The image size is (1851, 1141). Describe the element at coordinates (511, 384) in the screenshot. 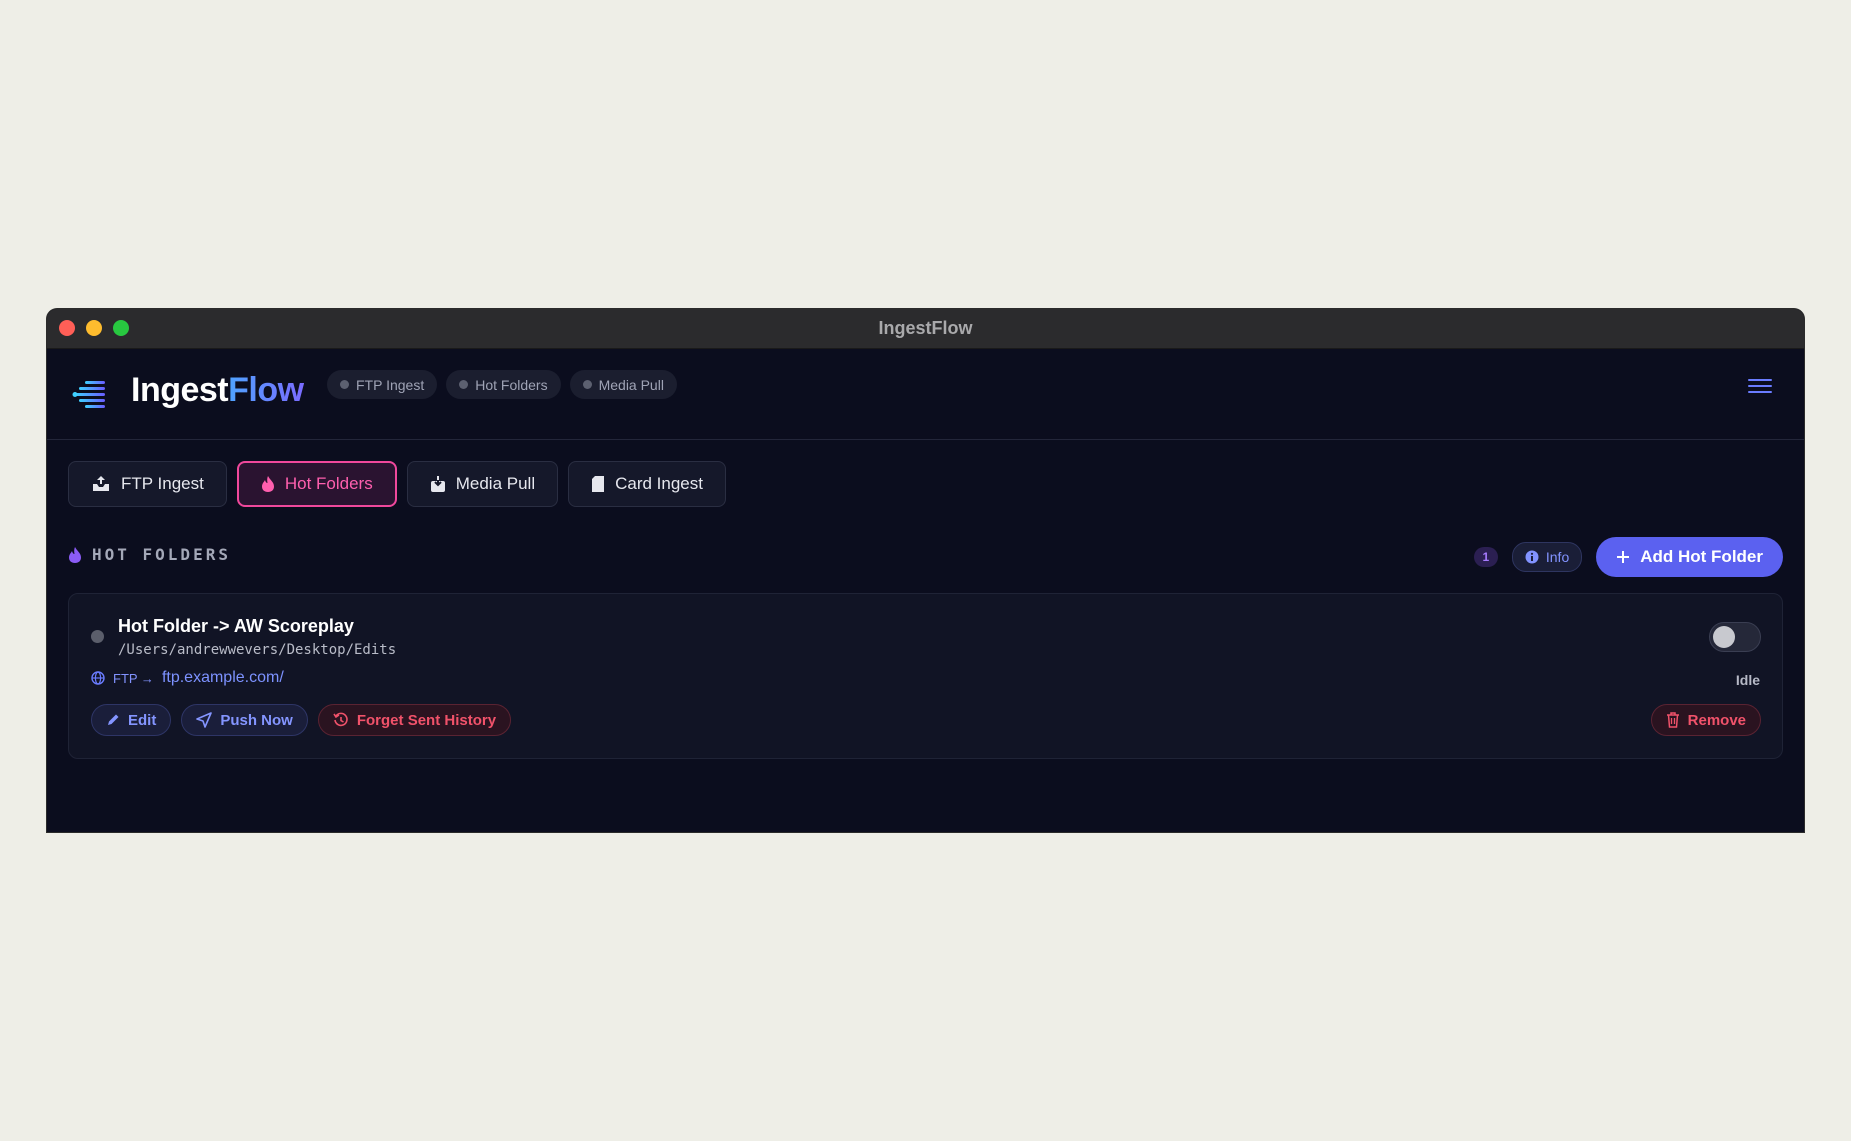

I see `status-pill-label: Hot Folders` at that location.